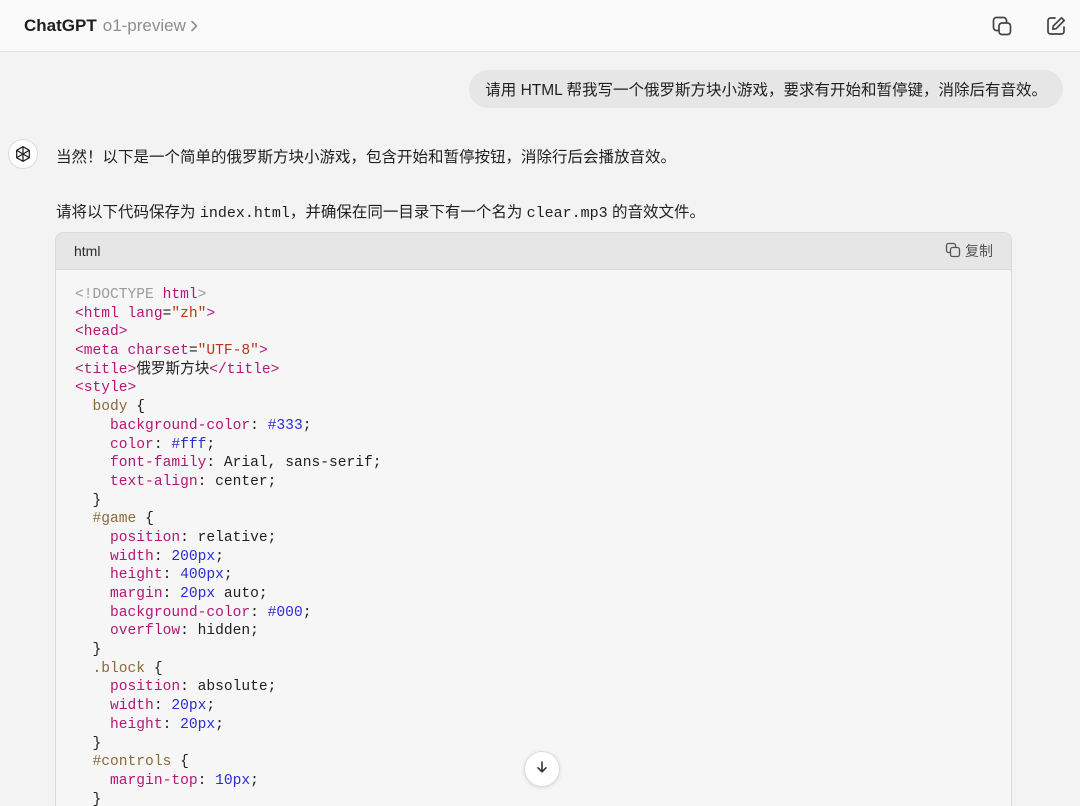 This screenshot has height=806, width=1080. I want to click on code-token: margin-top, so click(154, 780).